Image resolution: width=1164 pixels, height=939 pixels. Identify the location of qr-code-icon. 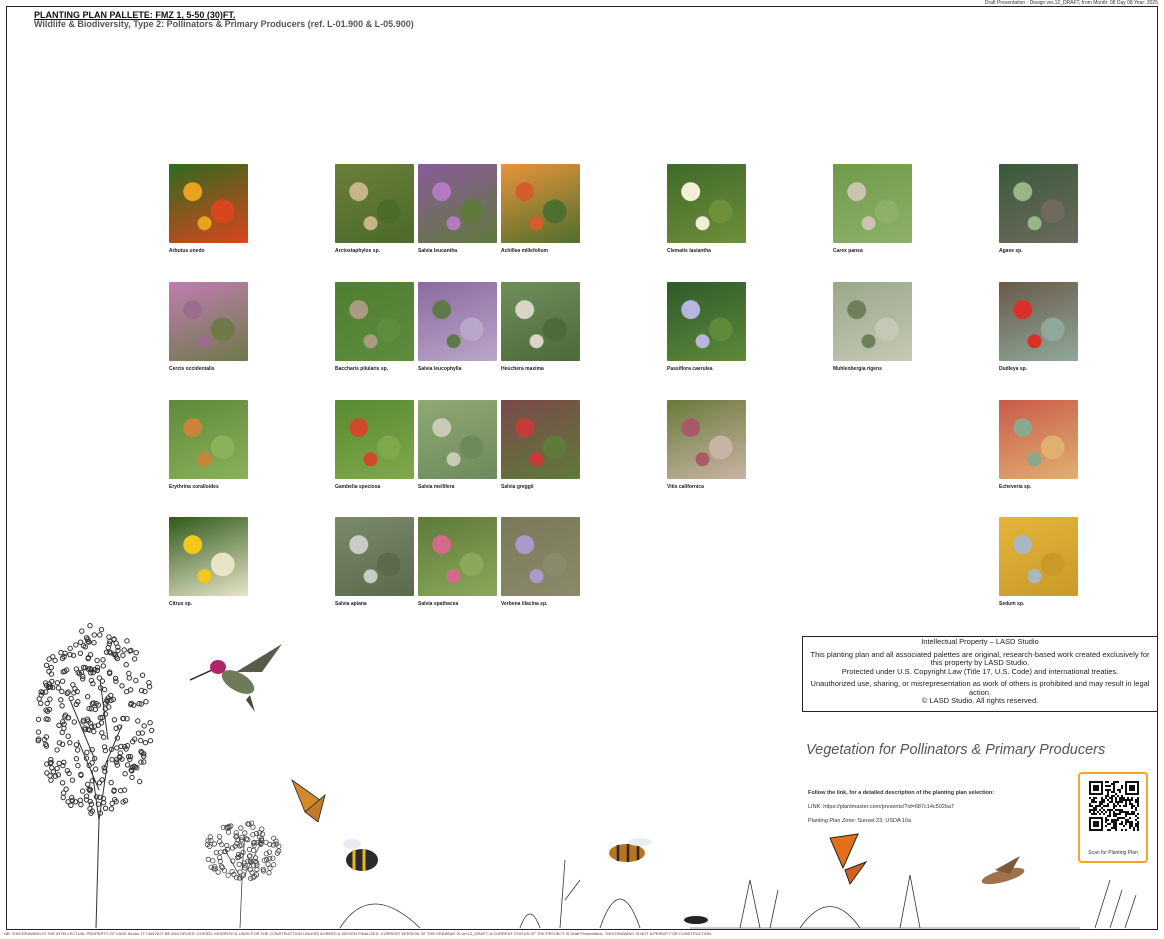
(1114, 806).